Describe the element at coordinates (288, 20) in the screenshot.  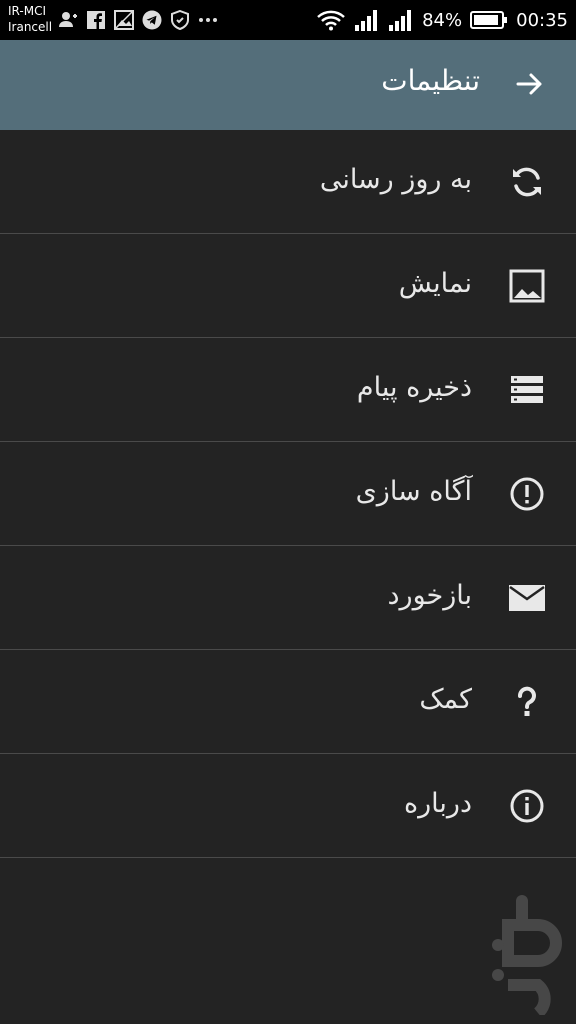
I see `status-bar: IR-MCI Irancell 84% 00:35` at that location.